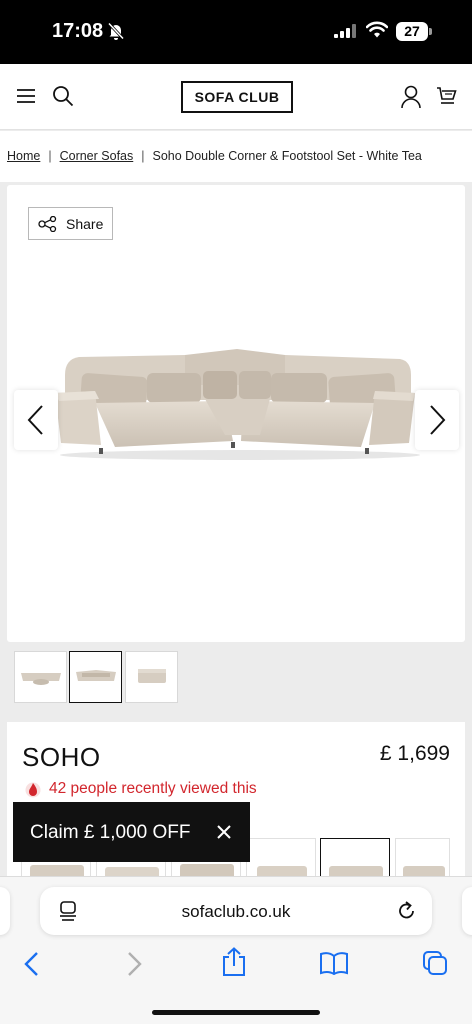  I want to click on next-image-button, so click(437, 420).